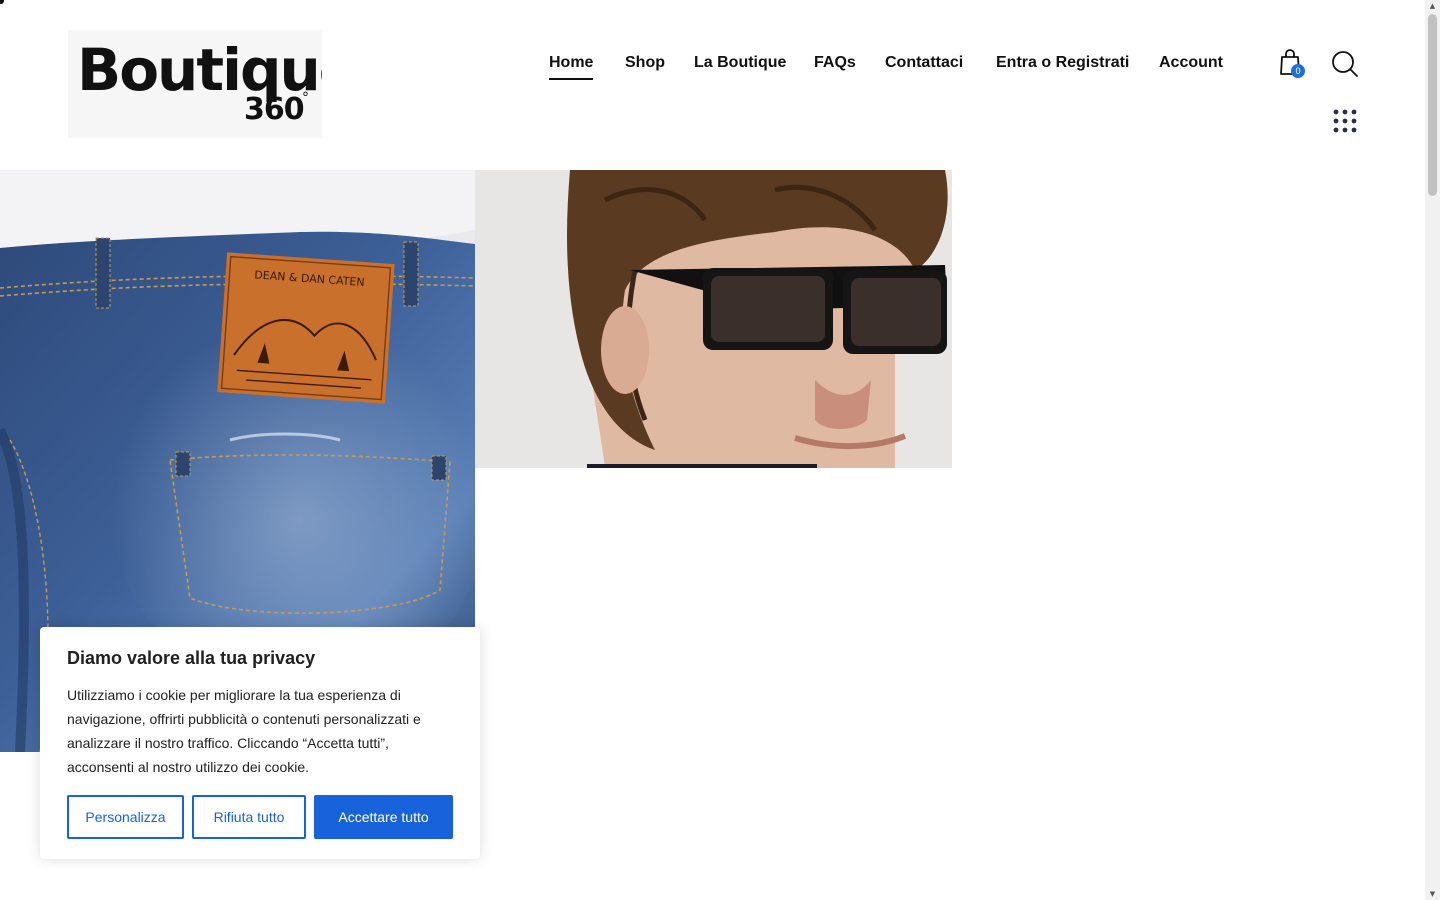  Describe the element at coordinates (713, 319) in the screenshot. I see `sunglasses-model-photo` at that location.